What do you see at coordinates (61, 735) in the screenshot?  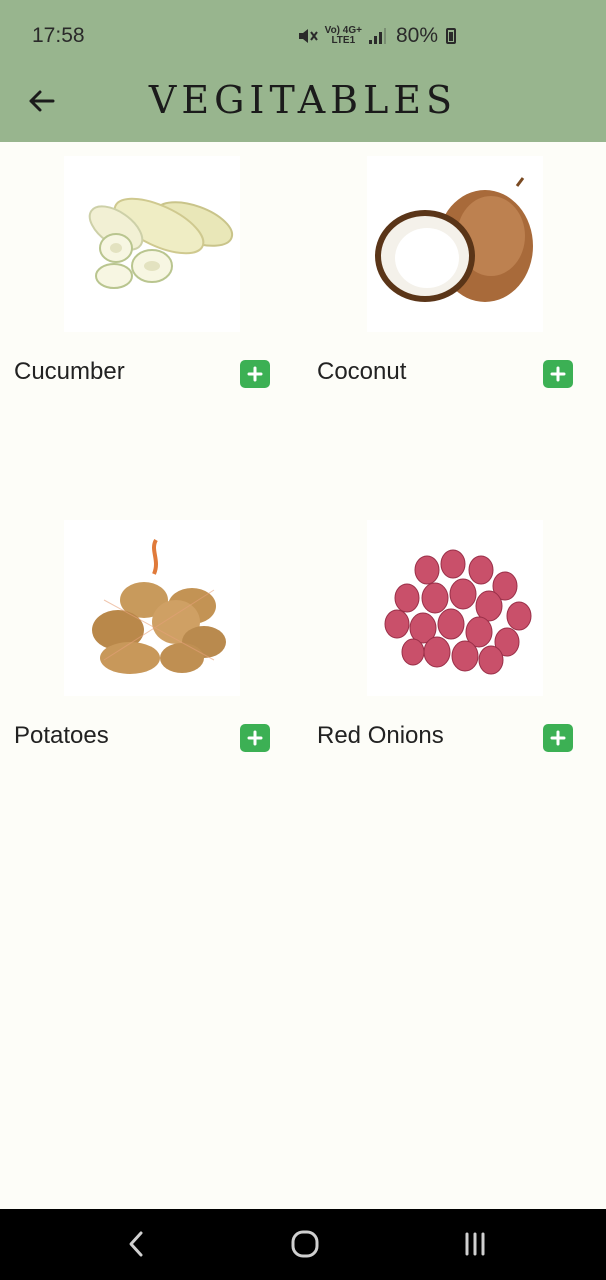 I see `product-name: Potatoes` at bounding box center [61, 735].